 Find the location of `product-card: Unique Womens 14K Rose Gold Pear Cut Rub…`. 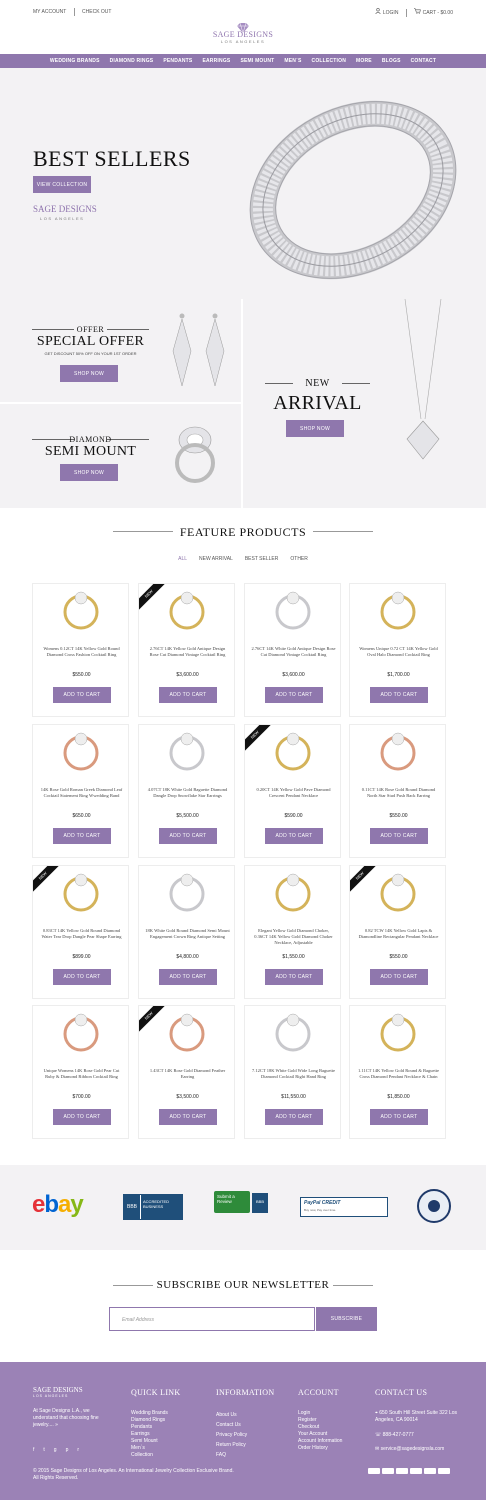

product-card: Unique Womens 14K Rose Gold Pear Cut Rub… is located at coordinates (80, 1072).